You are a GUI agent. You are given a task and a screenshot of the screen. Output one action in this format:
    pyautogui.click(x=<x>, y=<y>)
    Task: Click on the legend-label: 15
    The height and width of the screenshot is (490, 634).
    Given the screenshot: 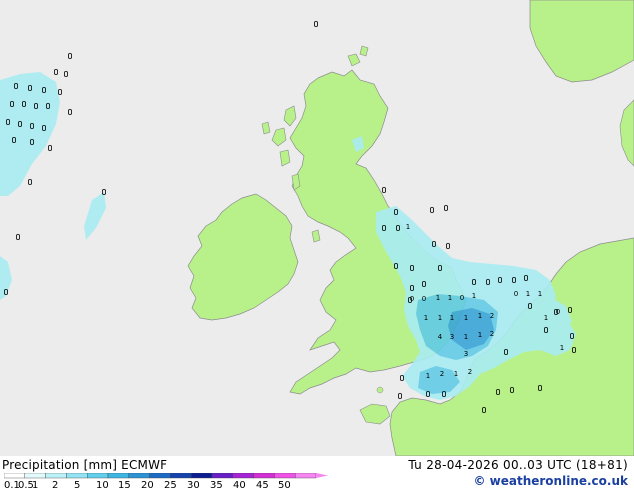 What is the action you would take?
    pyautogui.click(x=124, y=485)
    